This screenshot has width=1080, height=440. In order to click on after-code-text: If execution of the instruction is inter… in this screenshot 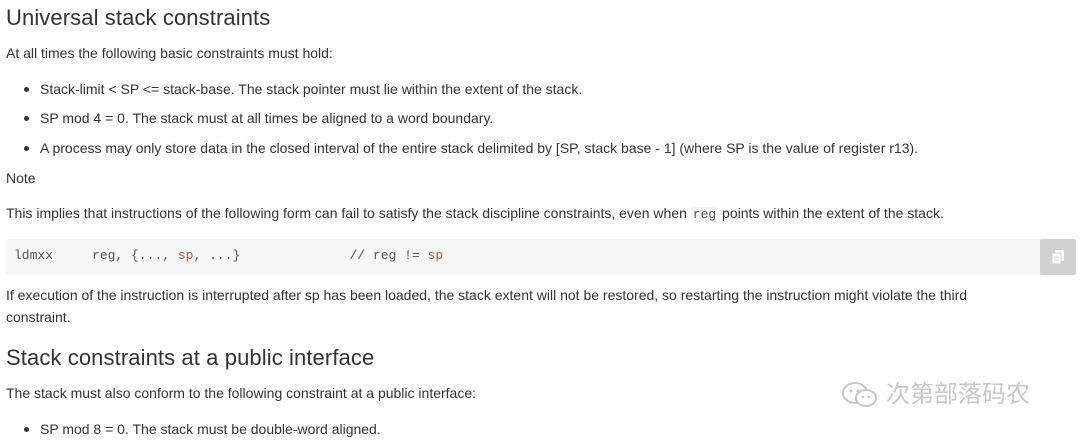, I will do `click(486, 306)`.